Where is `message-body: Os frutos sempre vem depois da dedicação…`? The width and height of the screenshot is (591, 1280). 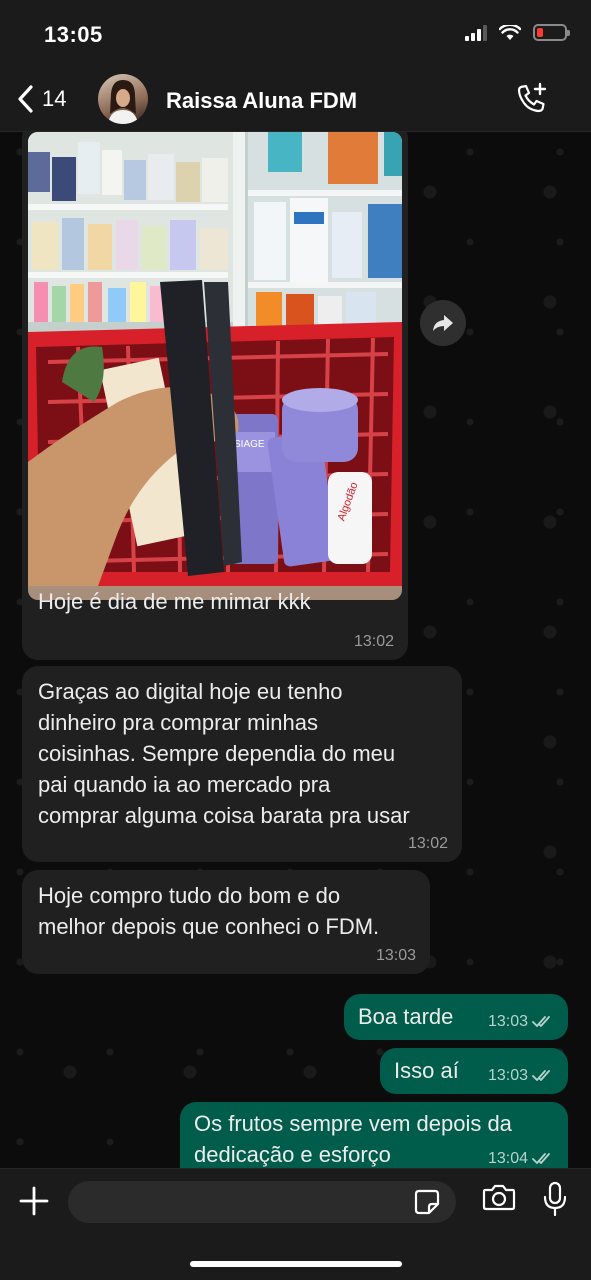 message-body: Os frutos sempre vem depois da dedicação… is located at coordinates (353, 1138).